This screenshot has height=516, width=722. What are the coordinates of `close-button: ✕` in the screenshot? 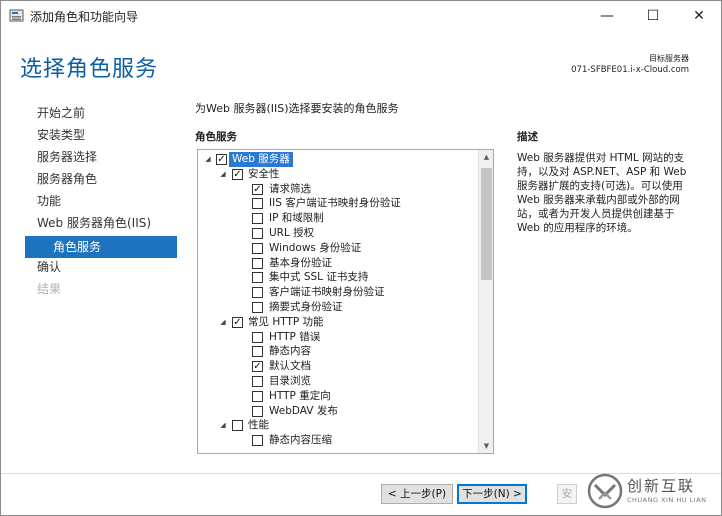 It's located at (699, 16).